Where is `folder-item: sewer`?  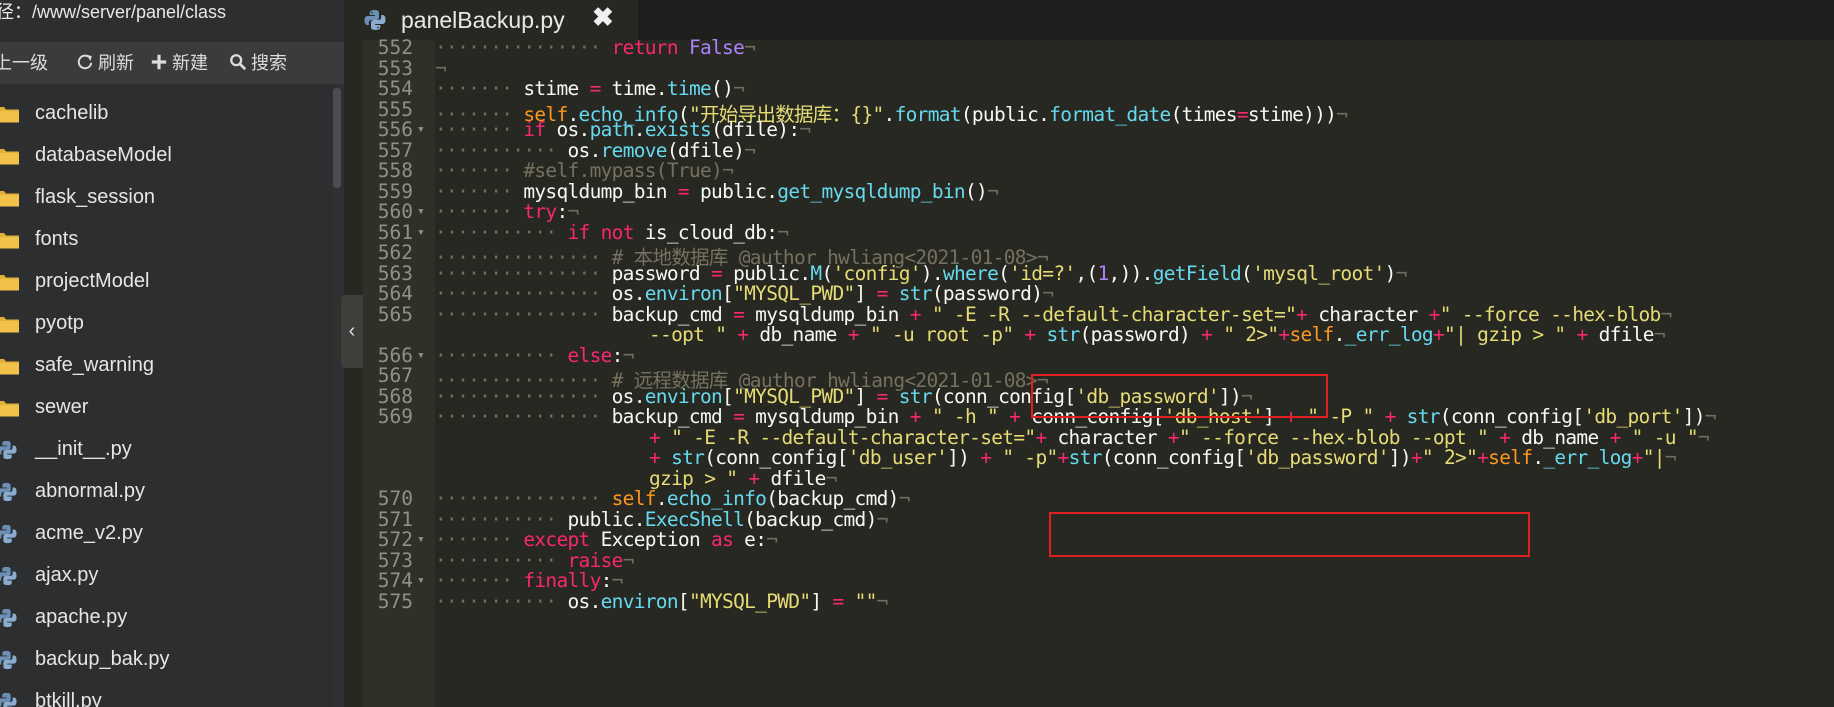 folder-item: sewer is located at coordinates (165, 411).